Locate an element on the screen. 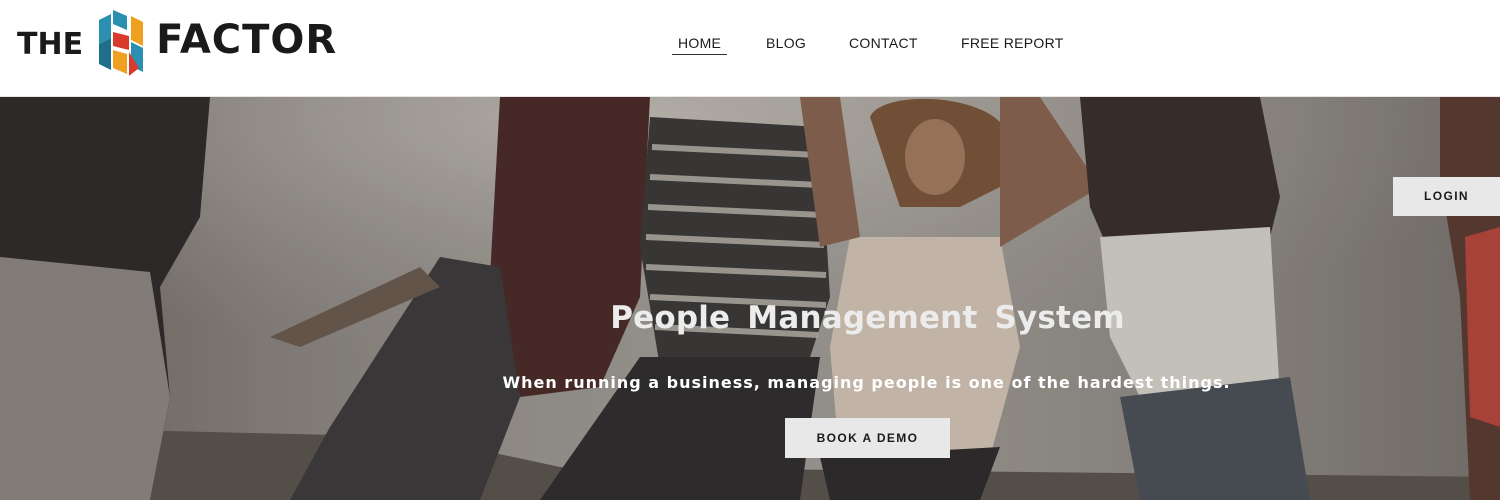 This screenshot has width=1500, height=500. main-nav: HOME BLOG CONTACT FREE REPORT is located at coordinates (750, 47).